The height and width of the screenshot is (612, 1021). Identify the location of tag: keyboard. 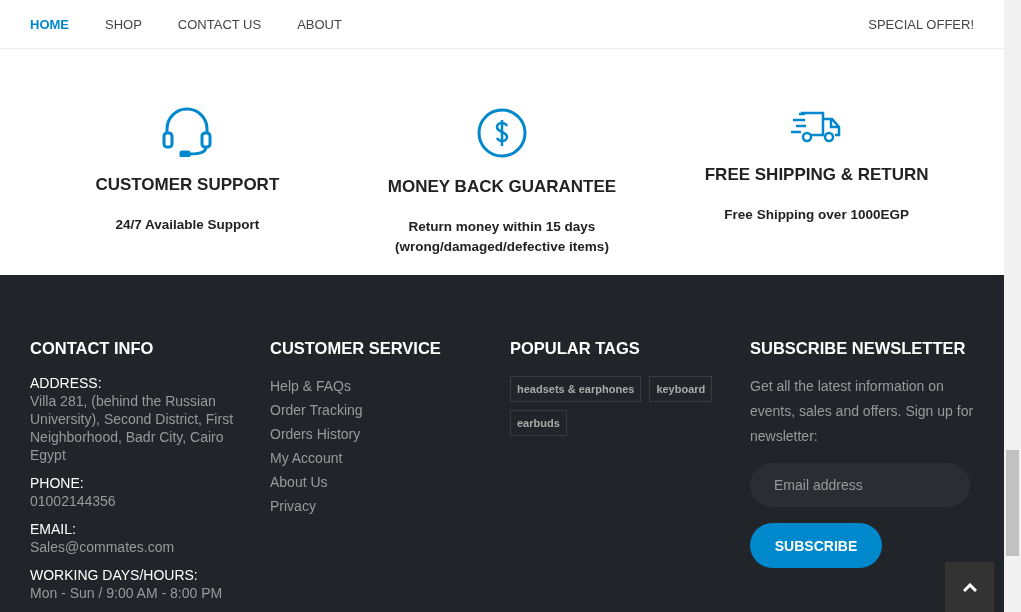
(681, 389).